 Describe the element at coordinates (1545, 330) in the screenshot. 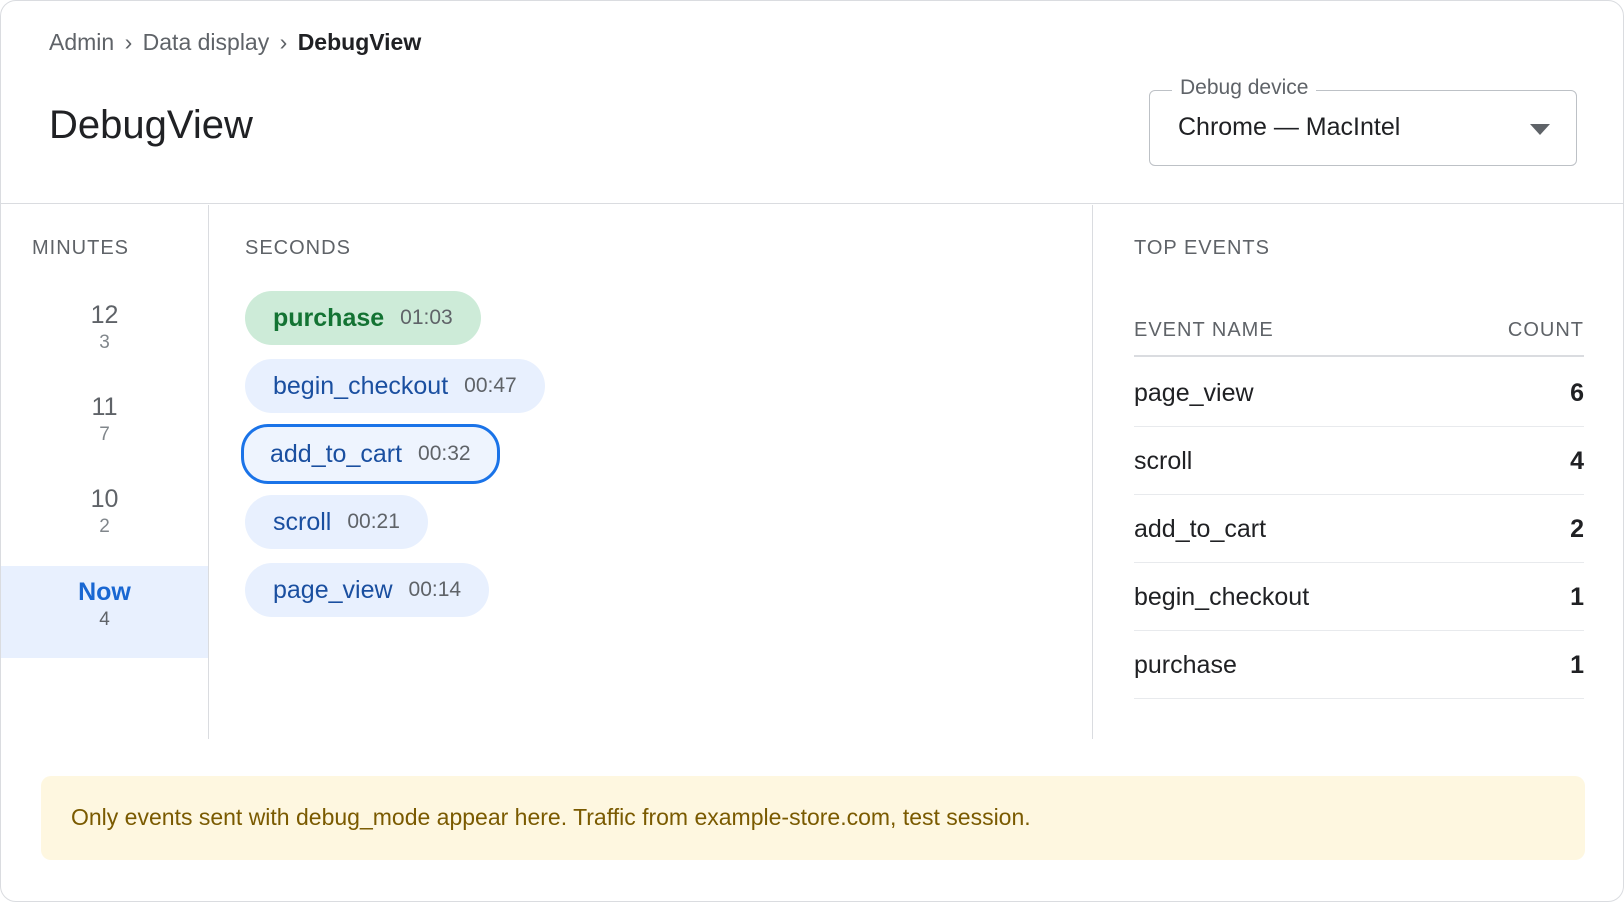

I see `column-header-count: COUNT` at that location.